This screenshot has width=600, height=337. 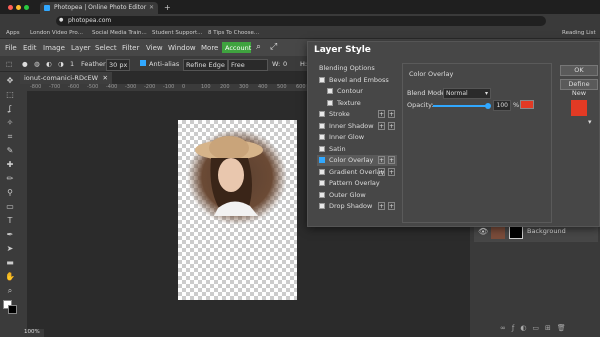 I want to click on new-tab-icon: +, so click(x=167, y=7).